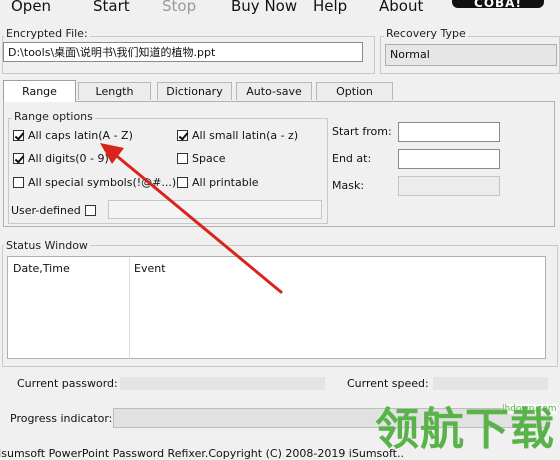 This screenshot has height=460, width=560. Describe the element at coordinates (191, 218) in the screenshot. I see `annotation-arrow-icon` at that location.